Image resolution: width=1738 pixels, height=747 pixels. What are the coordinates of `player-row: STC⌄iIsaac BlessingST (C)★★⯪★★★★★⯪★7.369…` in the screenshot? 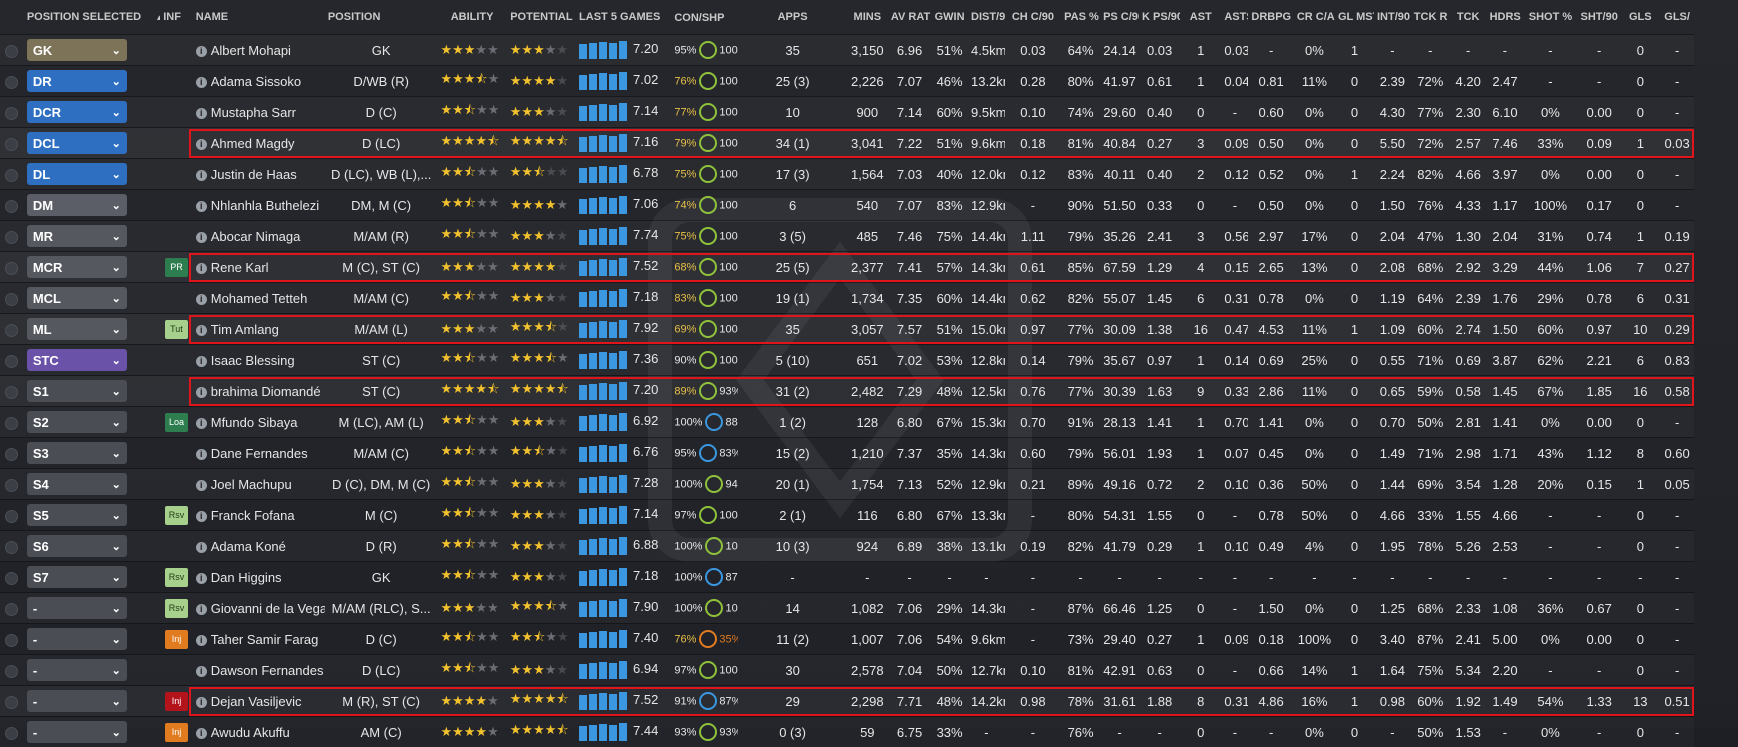 It's located at (869, 360).